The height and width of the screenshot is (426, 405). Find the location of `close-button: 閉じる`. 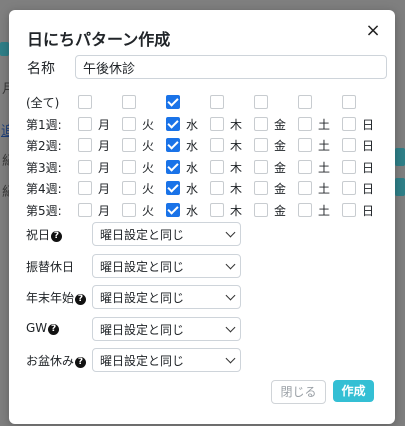

close-button: 閉じる is located at coordinates (298, 392).